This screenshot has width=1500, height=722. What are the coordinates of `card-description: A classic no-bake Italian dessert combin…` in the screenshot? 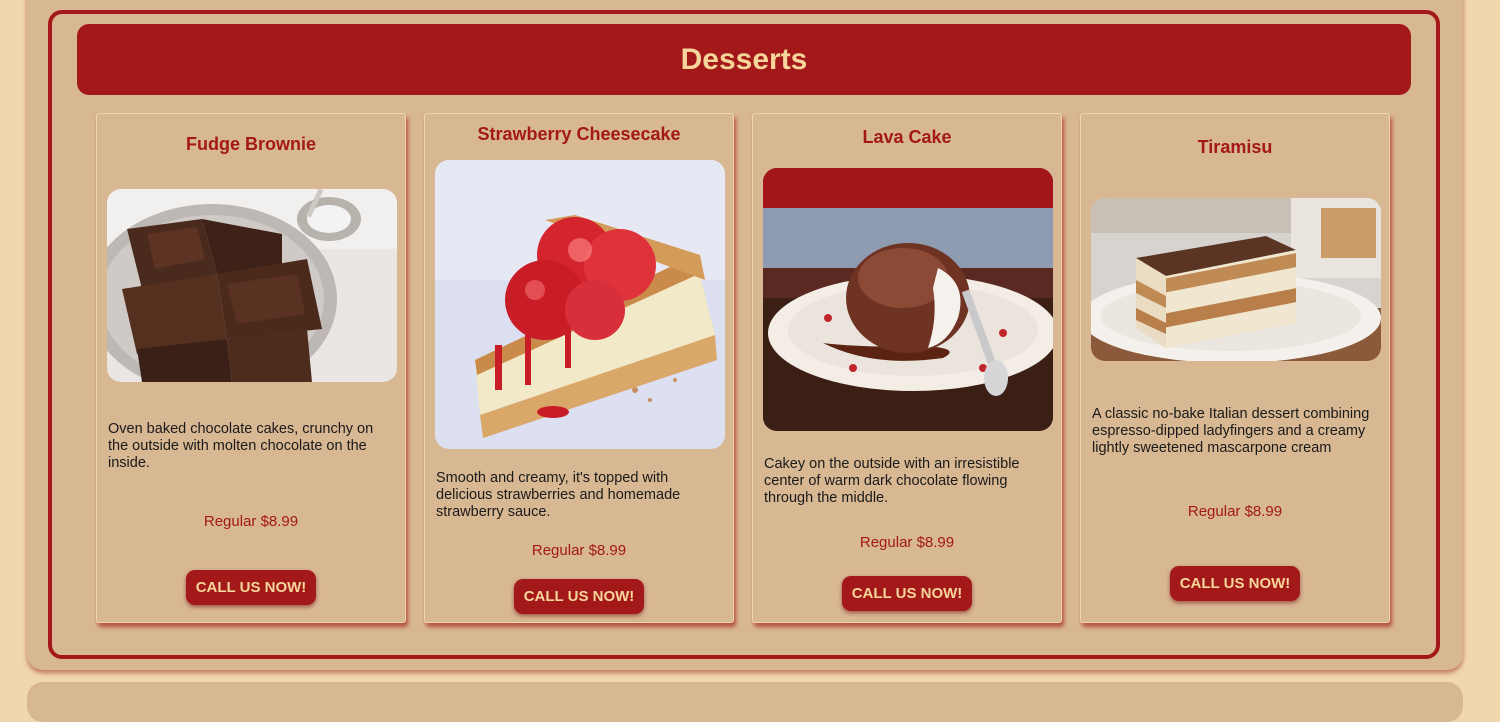 It's located at (1231, 431).